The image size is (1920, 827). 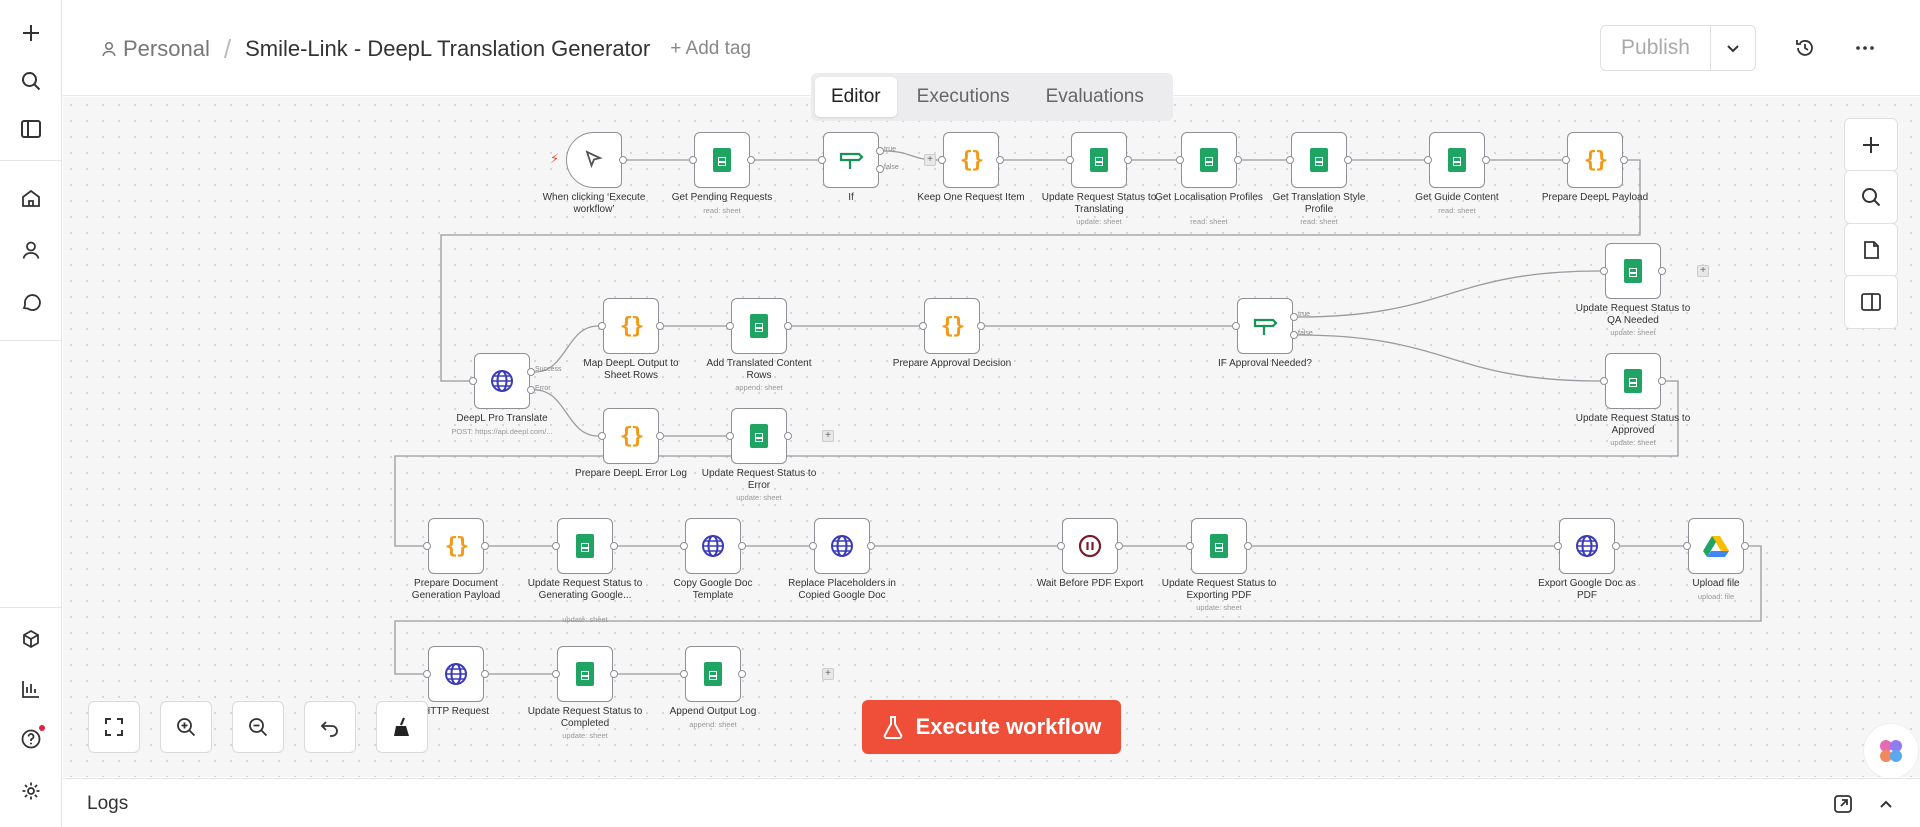 What do you see at coordinates (713, 546) in the screenshot?
I see `node-copy-google-doc` at bounding box center [713, 546].